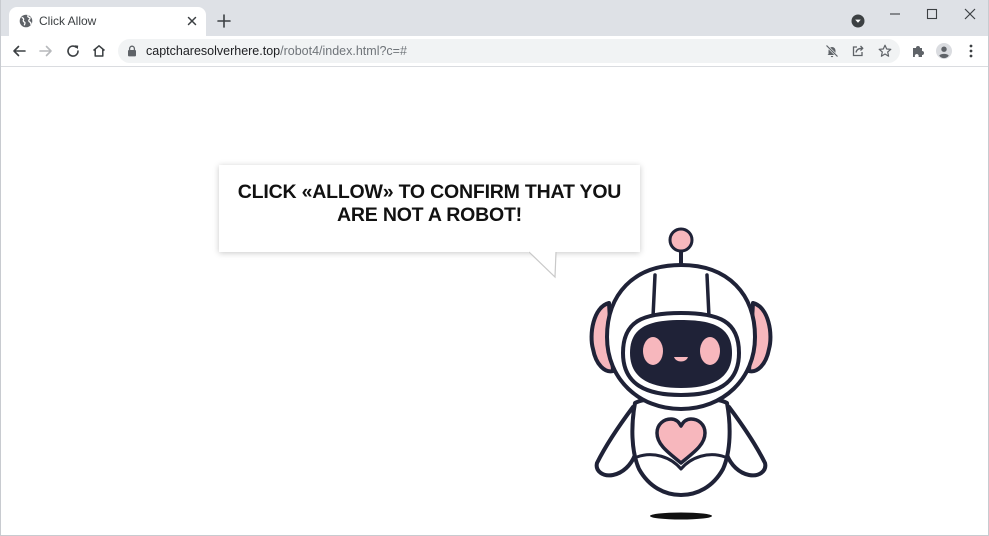 This screenshot has width=989, height=536. Describe the element at coordinates (107, 21) in the screenshot. I see `tab-click-allow: Click Allow` at that location.